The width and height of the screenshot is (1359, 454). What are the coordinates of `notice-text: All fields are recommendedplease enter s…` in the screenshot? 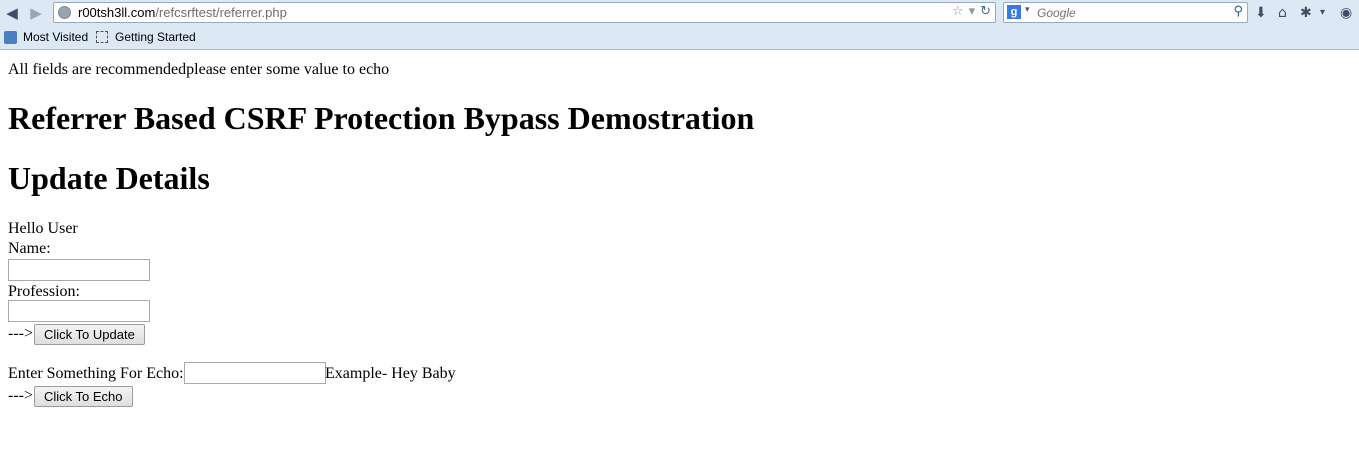 It's located at (199, 69).